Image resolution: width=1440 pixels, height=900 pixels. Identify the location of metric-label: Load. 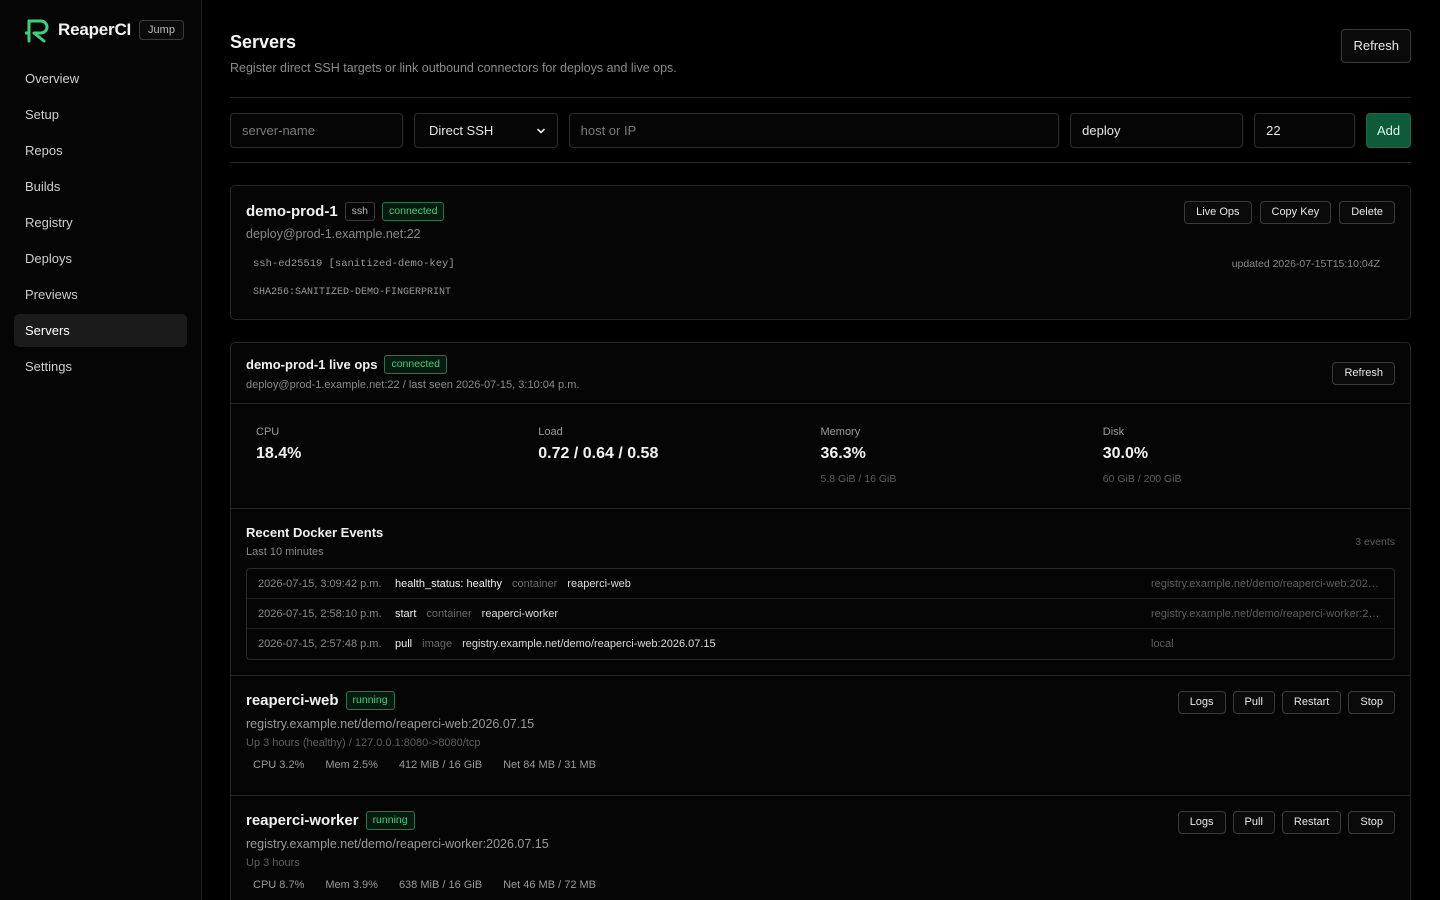
(550, 432).